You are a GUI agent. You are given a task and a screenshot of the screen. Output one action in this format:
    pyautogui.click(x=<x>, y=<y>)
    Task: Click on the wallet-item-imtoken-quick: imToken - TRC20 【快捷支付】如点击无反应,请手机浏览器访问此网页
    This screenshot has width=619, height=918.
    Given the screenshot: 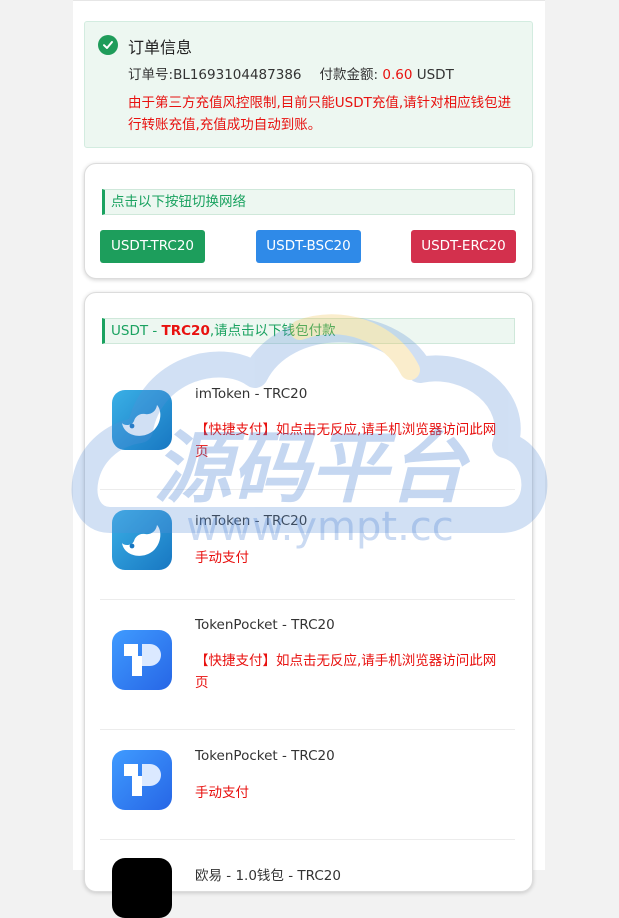 What is the action you would take?
    pyautogui.click(x=307, y=426)
    